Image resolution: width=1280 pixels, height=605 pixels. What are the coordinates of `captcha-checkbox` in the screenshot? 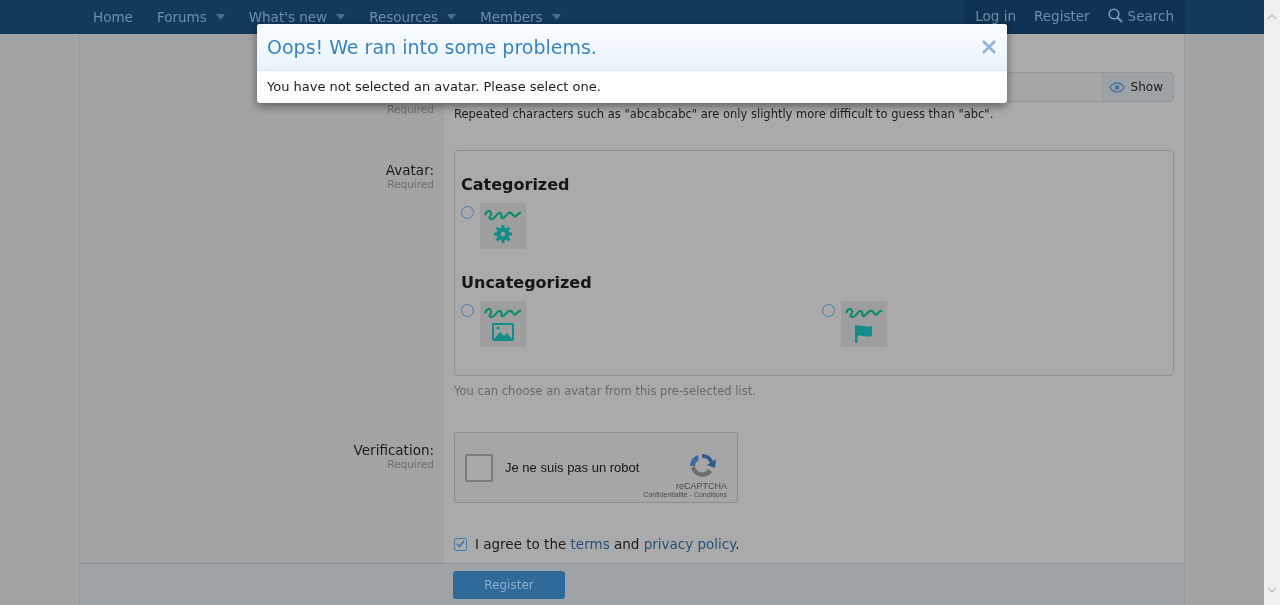 It's located at (479, 467).